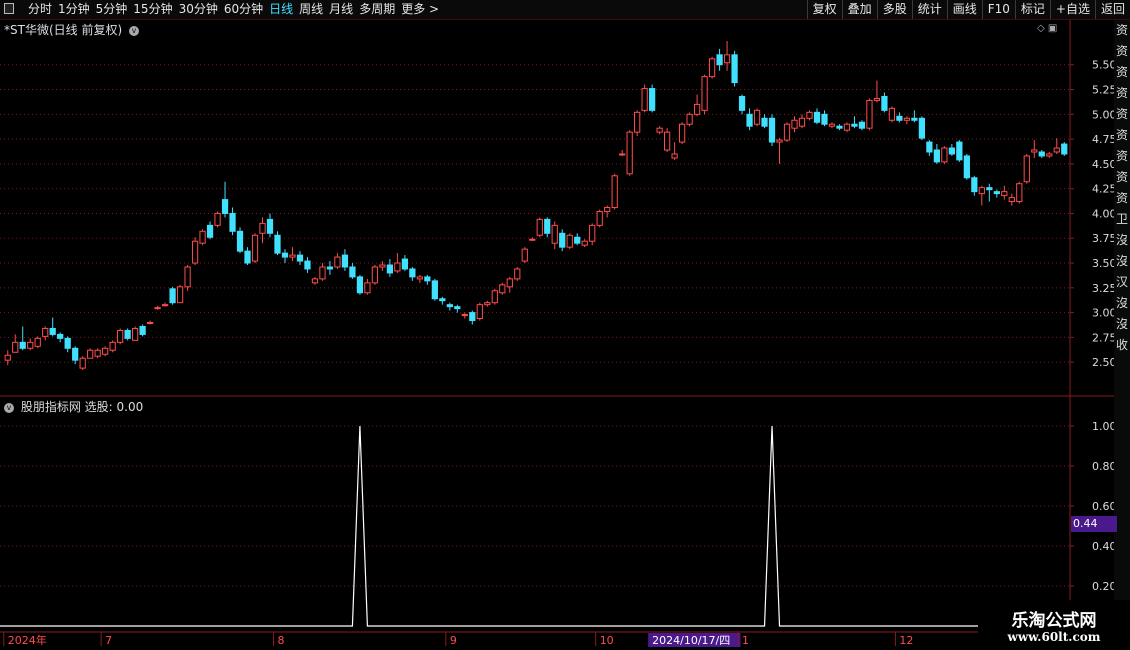  Describe the element at coordinates (1103, 90) in the screenshot. I see `price-tick-label: 5.25` at that location.